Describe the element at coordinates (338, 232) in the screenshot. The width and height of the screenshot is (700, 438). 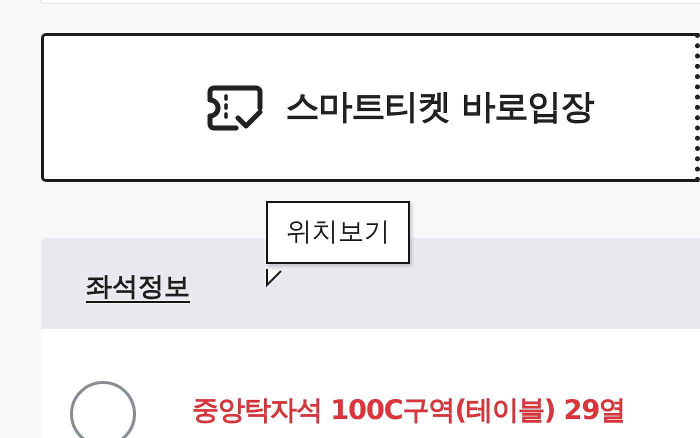
I see `location-tooltip: 위치보기` at that location.